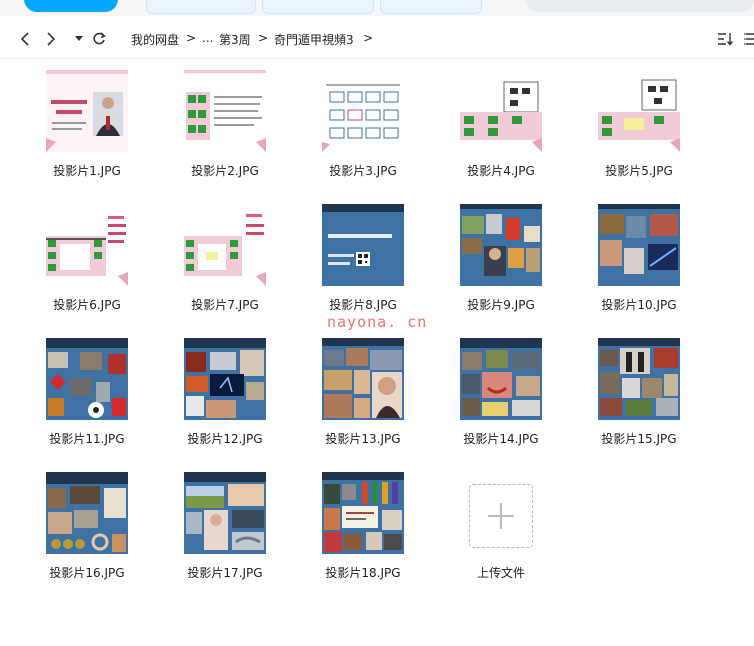 This screenshot has height=646, width=754. I want to click on file-item: 投影片13.JPG, so click(363, 393).